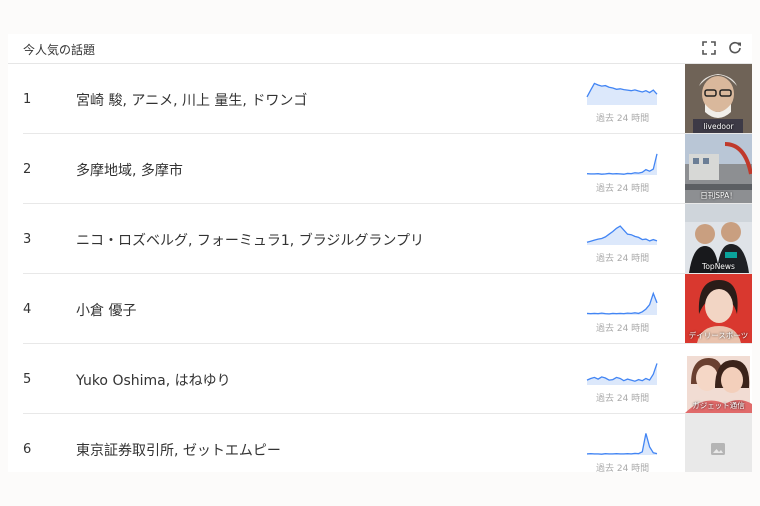 The width and height of the screenshot is (760, 506). I want to click on refresh-icon, so click(735, 48).